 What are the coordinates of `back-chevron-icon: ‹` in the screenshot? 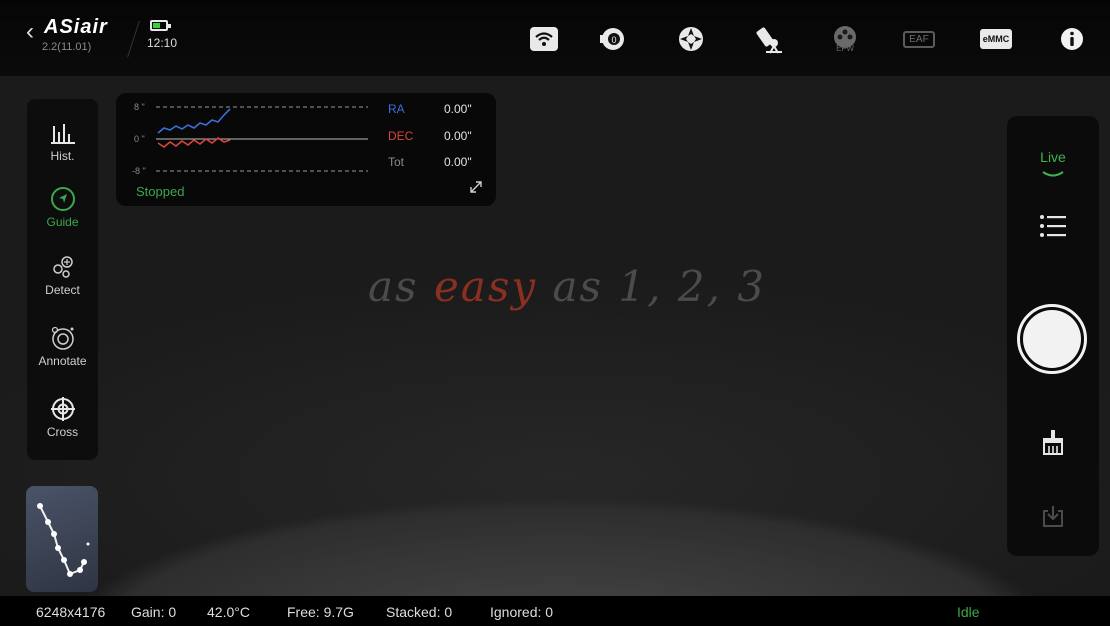 It's located at (30, 32).